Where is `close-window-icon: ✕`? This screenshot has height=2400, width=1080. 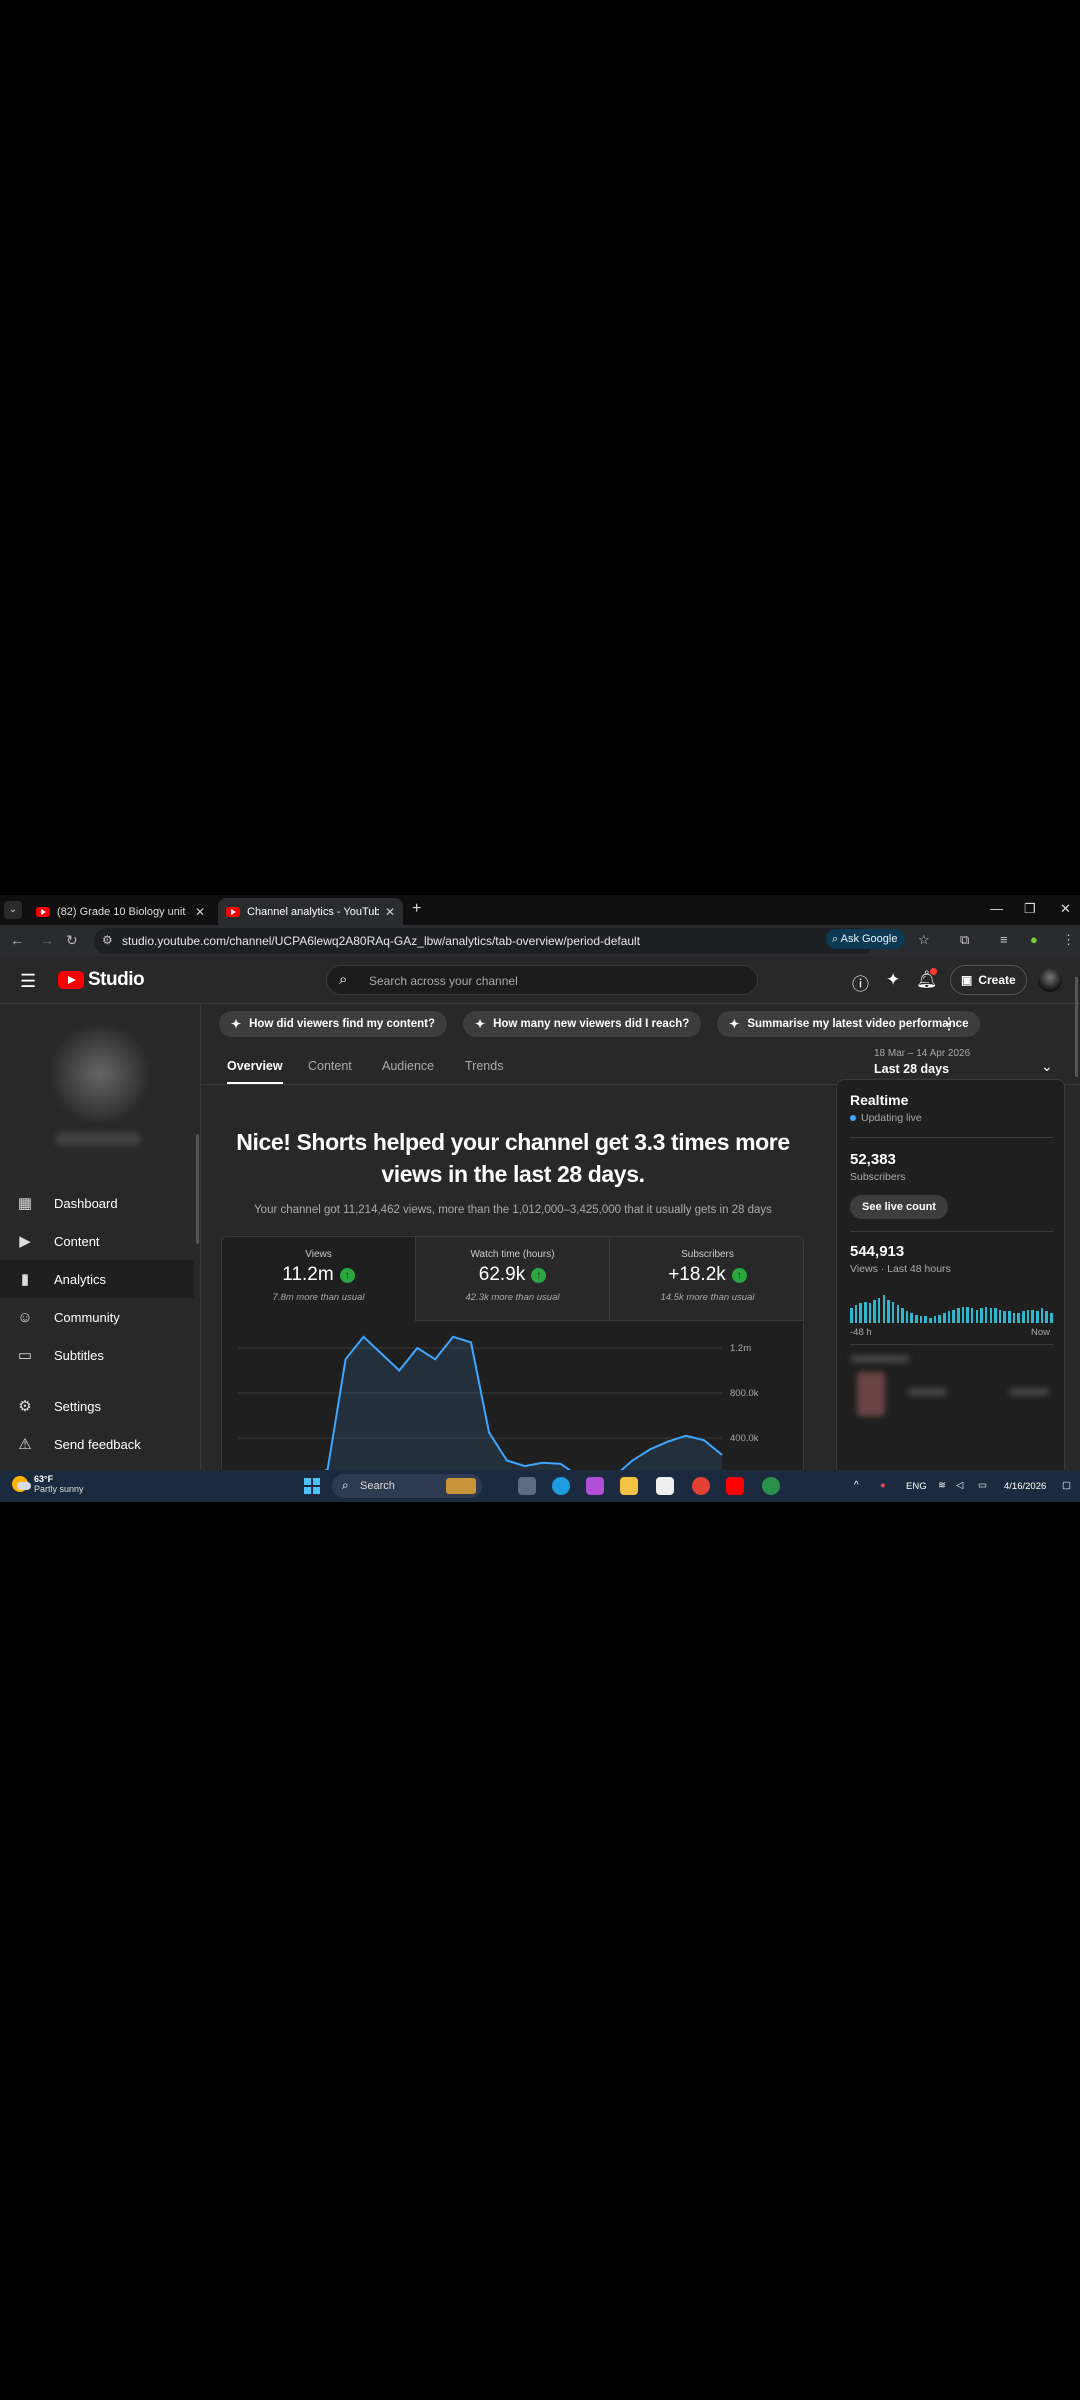 close-window-icon: ✕ is located at coordinates (1065, 909).